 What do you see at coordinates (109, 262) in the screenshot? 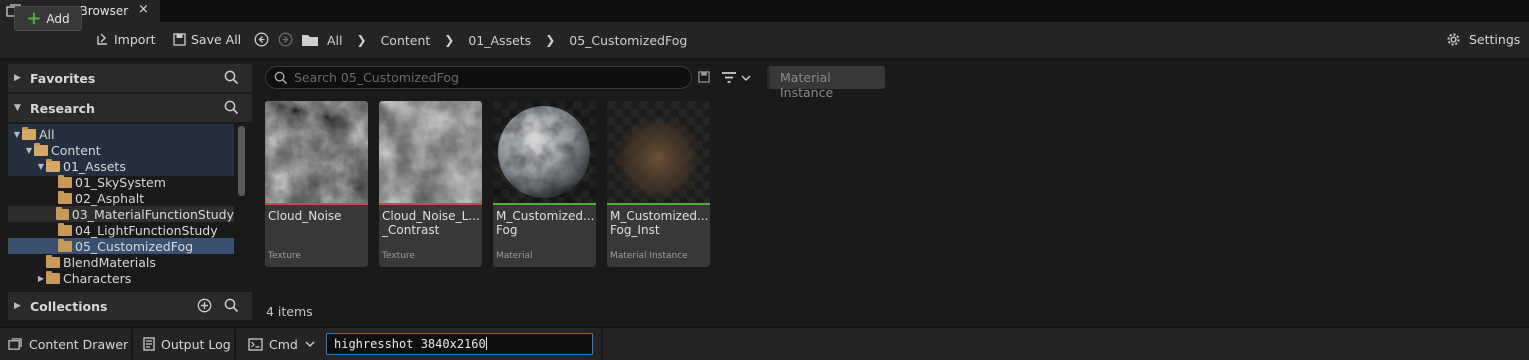
I see `tree-item-label: BlendMaterials` at bounding box center [109, 262].